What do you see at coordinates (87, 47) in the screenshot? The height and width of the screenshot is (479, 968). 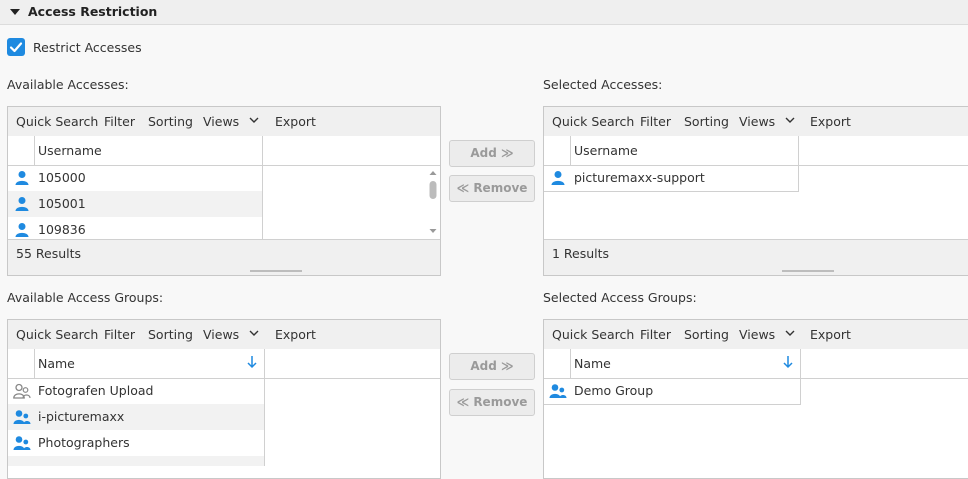 I see `restrict-accesses-label: Restrict Accesses` at bounding box center [87, 47].